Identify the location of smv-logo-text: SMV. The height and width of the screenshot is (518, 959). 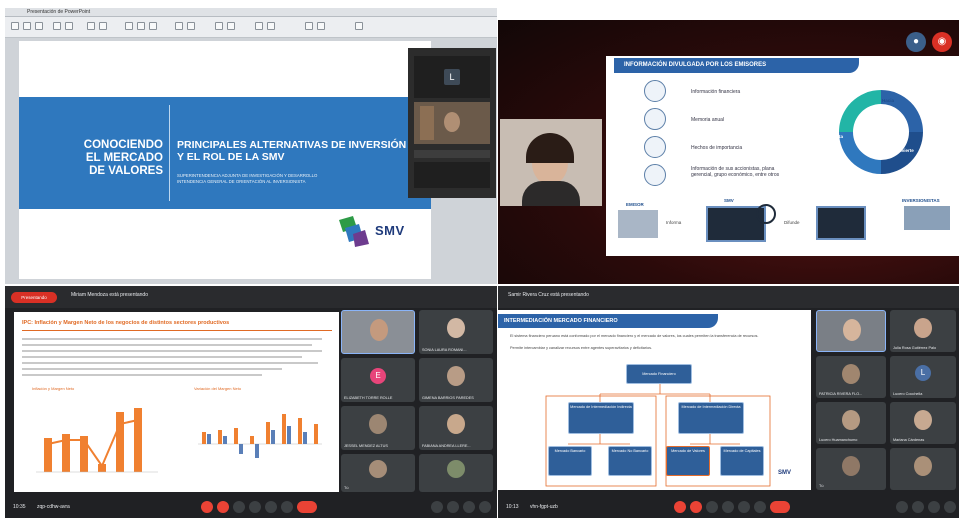
(390, 230).